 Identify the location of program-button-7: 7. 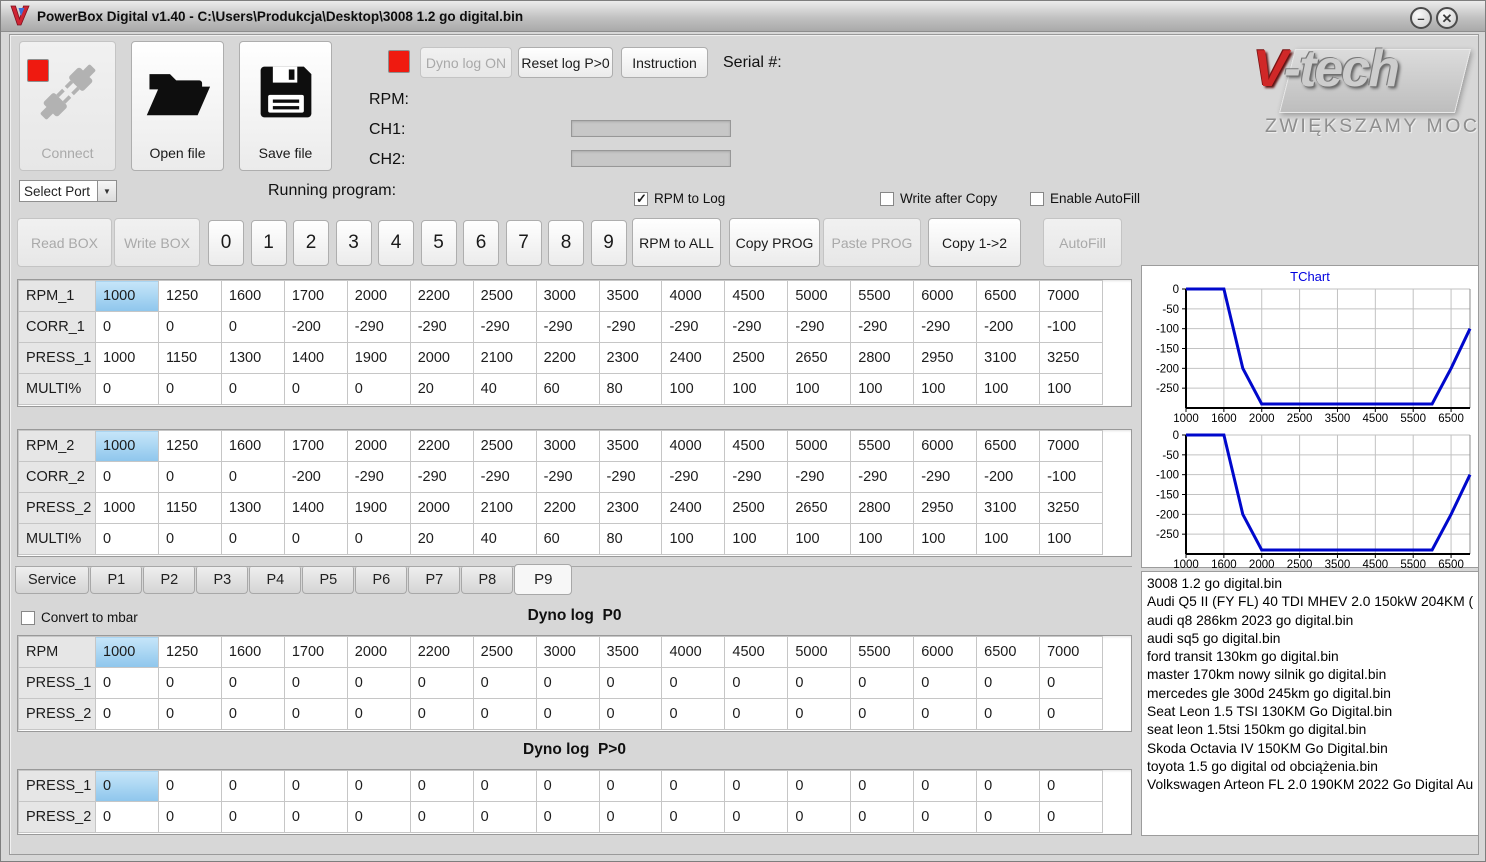
(523, 243).